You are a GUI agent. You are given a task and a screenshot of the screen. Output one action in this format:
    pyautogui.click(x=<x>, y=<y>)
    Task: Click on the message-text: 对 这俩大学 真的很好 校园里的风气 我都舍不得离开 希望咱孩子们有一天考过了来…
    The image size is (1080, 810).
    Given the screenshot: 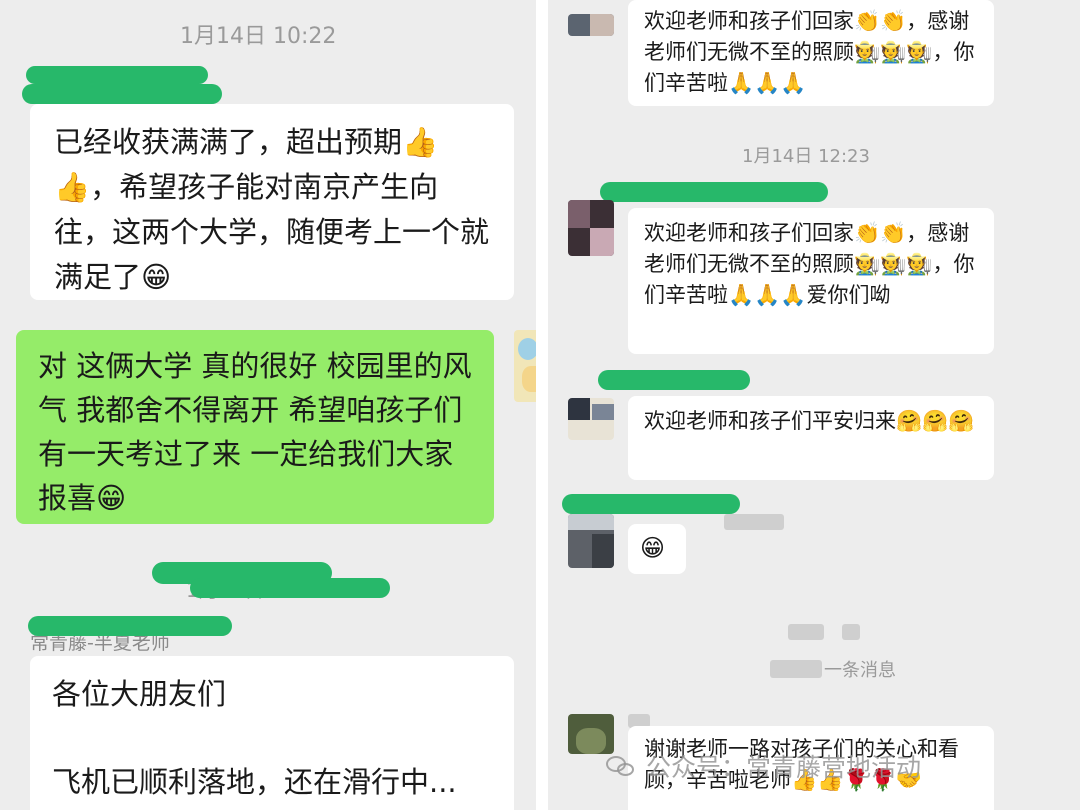 What is the action you would take?
    pyautogui.click(x=255, y=432)
    